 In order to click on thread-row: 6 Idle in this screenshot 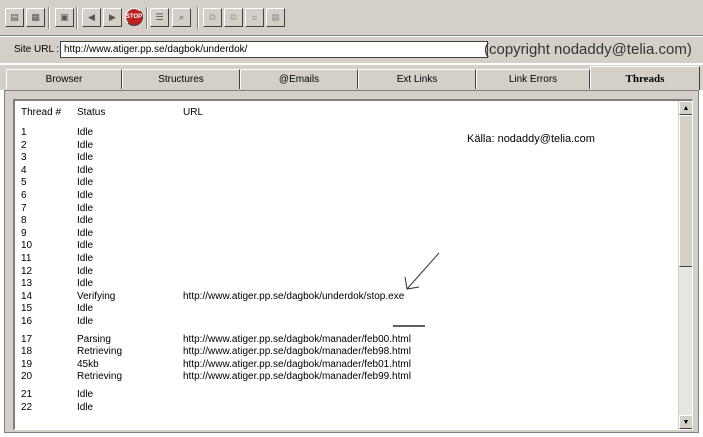, I will do `click(353, 196)`.